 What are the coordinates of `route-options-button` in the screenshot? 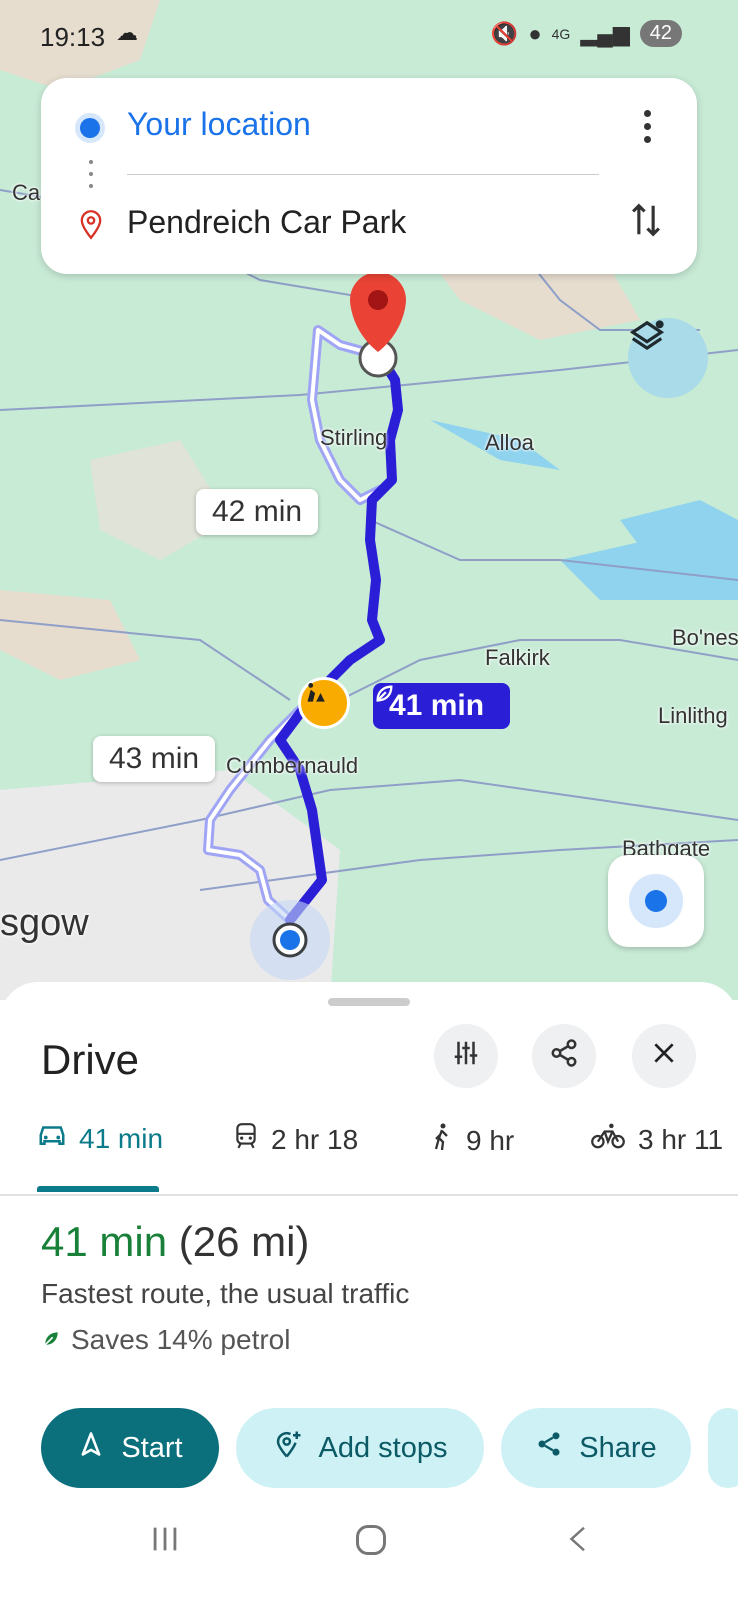 It's located at (466, 1056).